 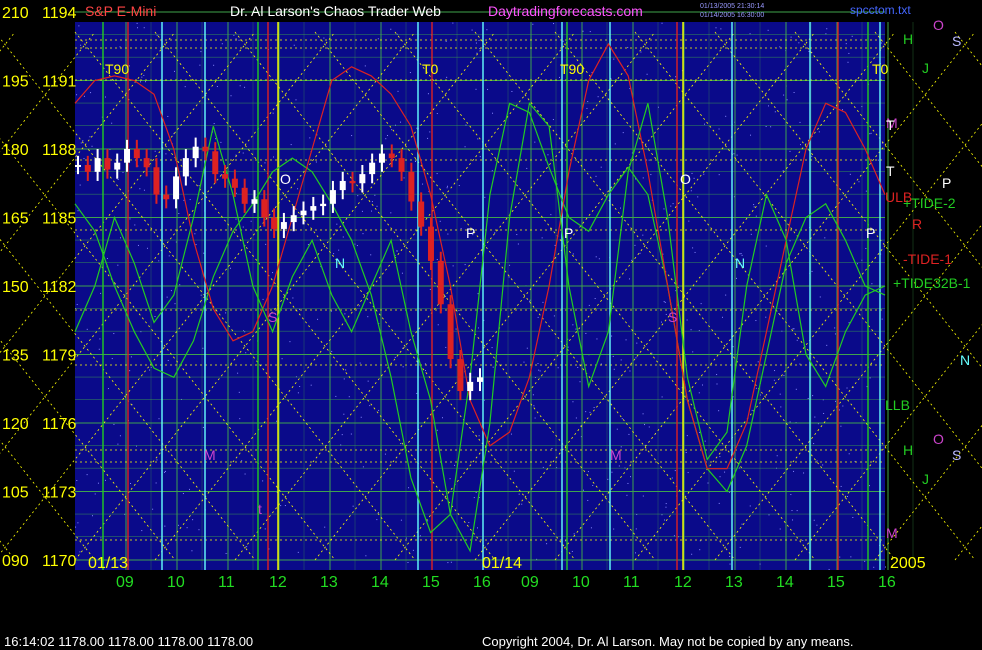 I want to click on date-label: 01/13, so click(x=108, y=563).